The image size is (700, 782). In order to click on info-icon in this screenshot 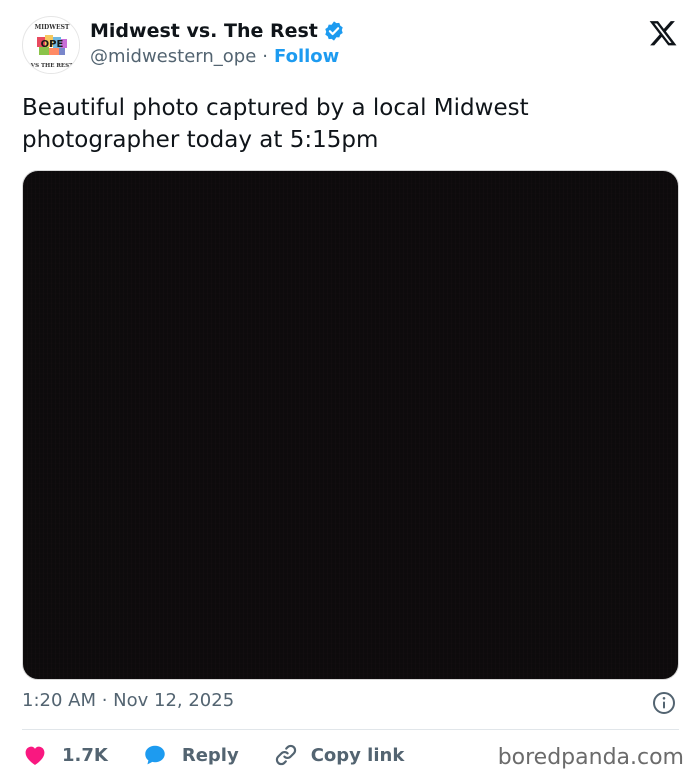, I will do `click(664, 703)`.